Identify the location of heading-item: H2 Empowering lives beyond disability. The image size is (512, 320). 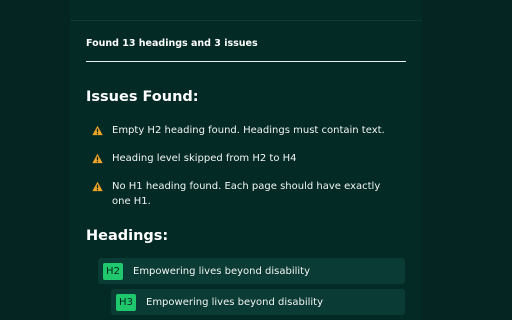
(251, 271).